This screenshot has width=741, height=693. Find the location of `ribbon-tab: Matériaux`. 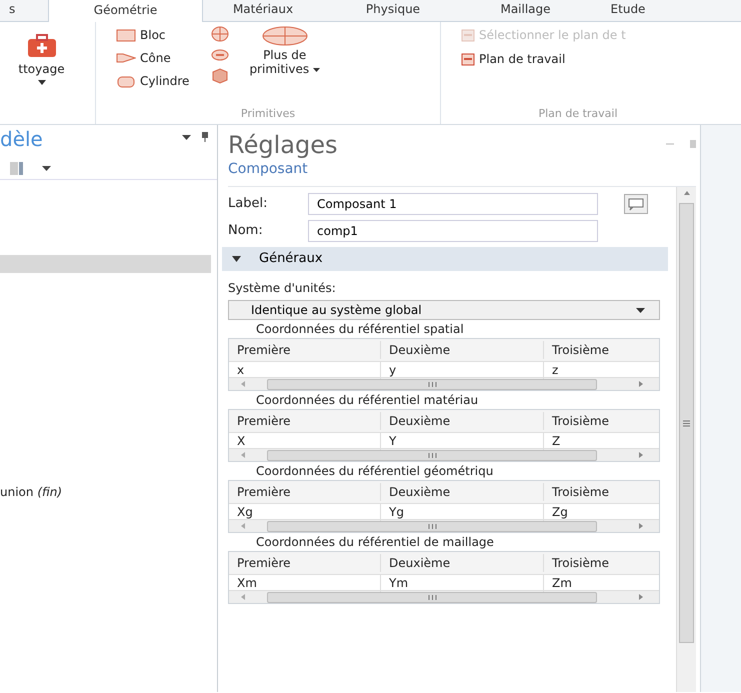

ribbon-tab: Matériaux is located at coordinates (263, 10).